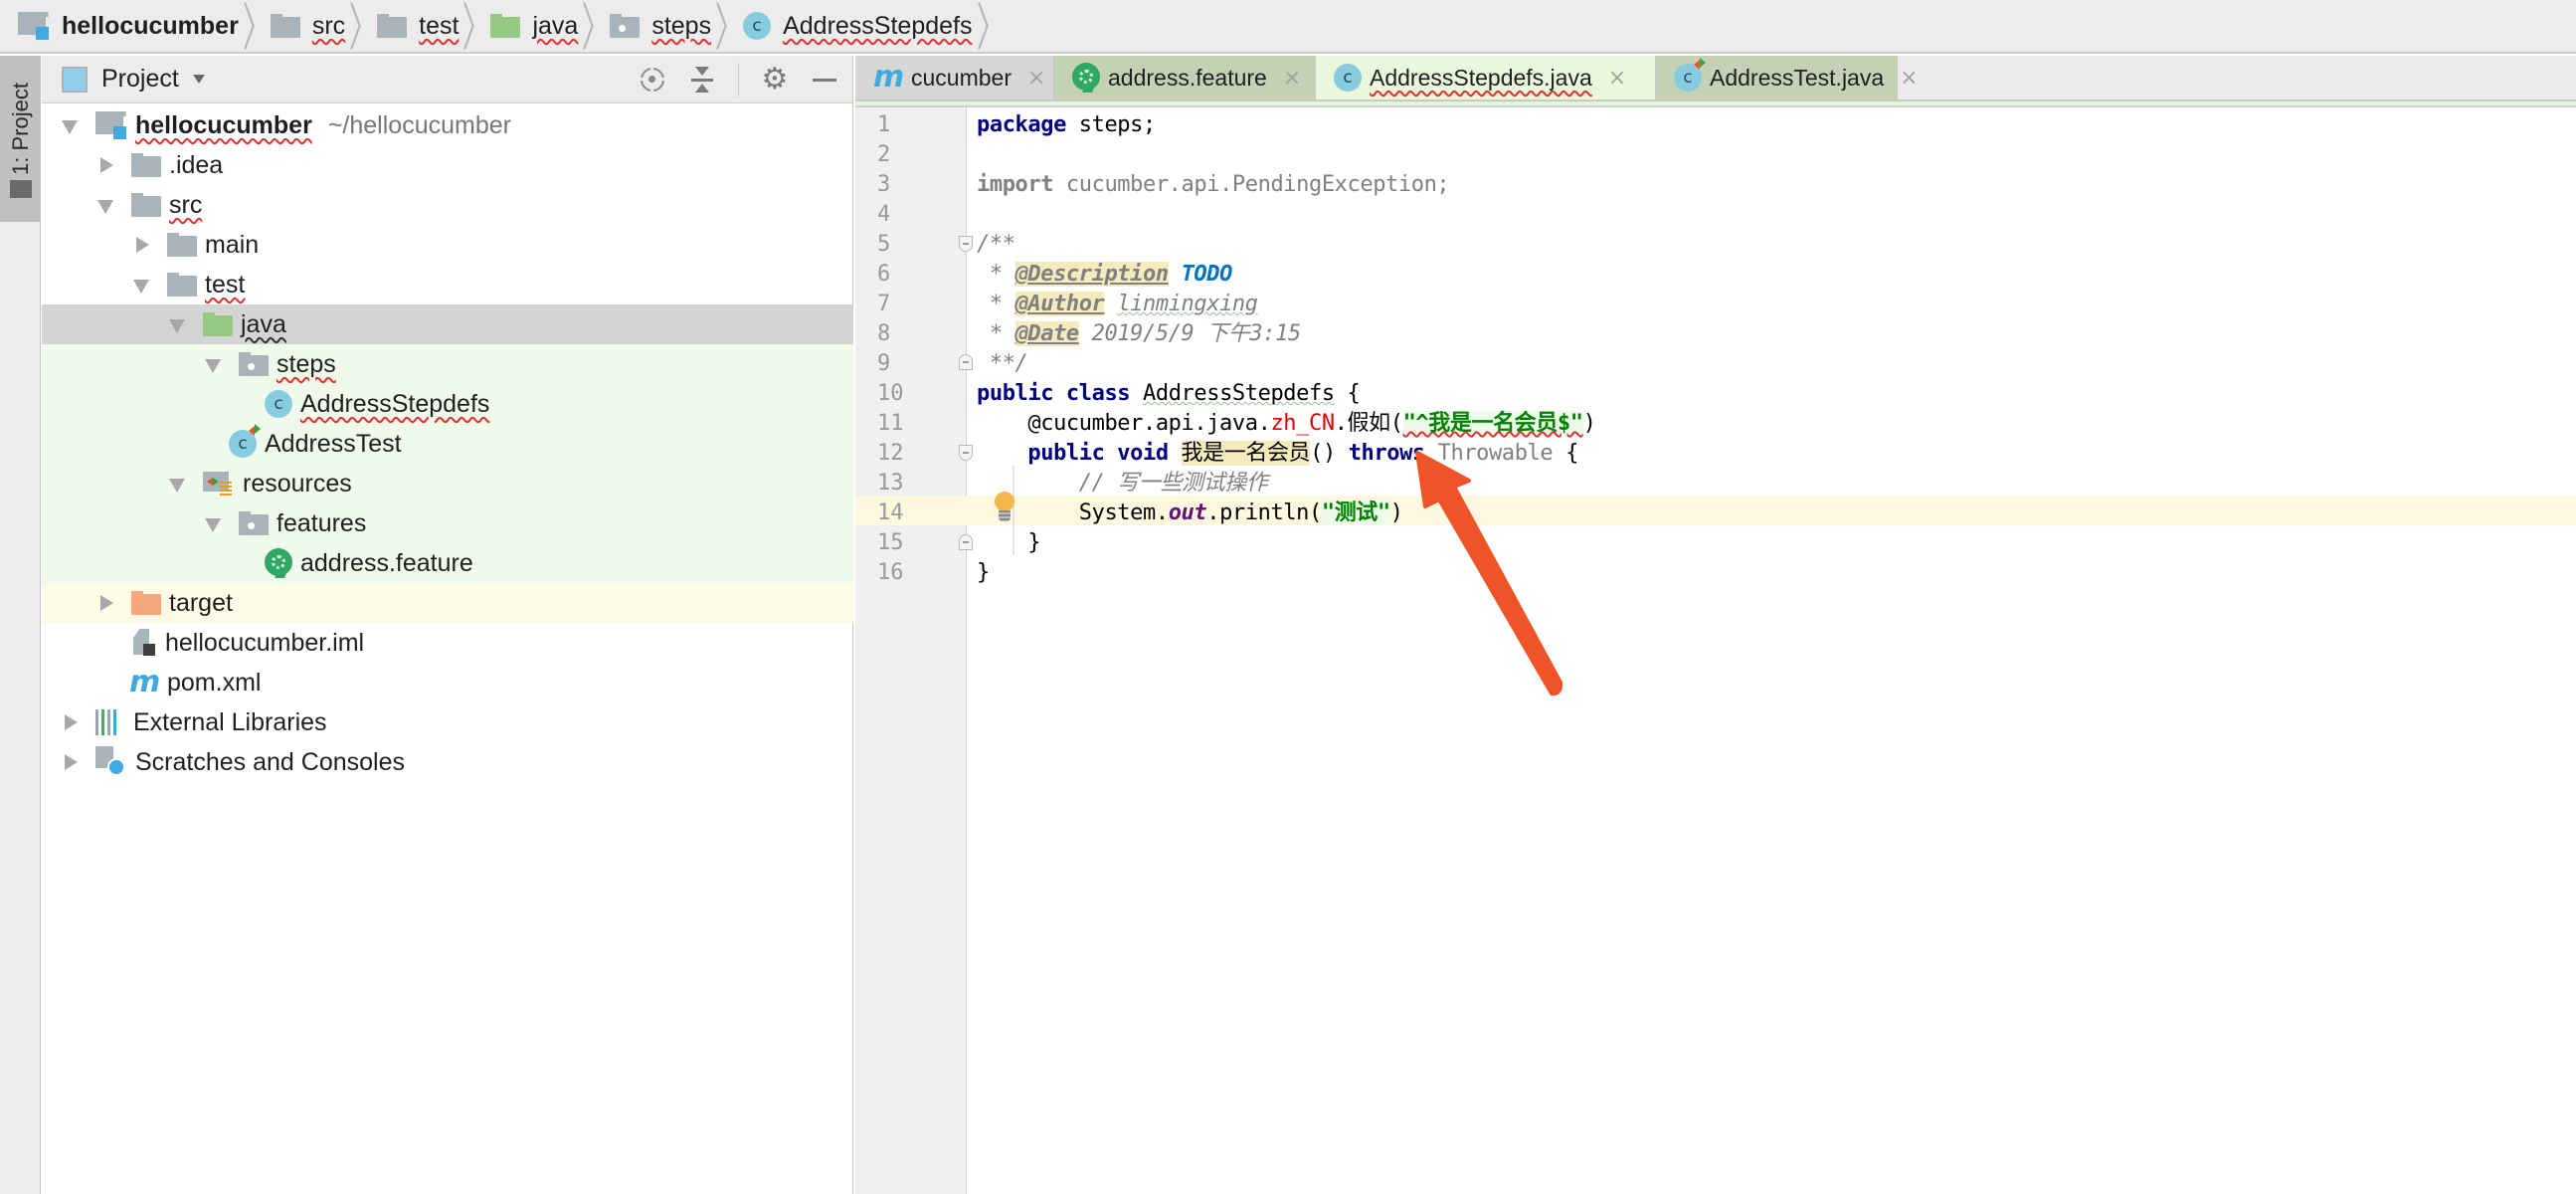 This screenshot has height=1194, width=2576. What do you see at coordinates (1187, 77) in the screenshot?
I see `tab-label: address.feature` at bounding box center [1187, 77].